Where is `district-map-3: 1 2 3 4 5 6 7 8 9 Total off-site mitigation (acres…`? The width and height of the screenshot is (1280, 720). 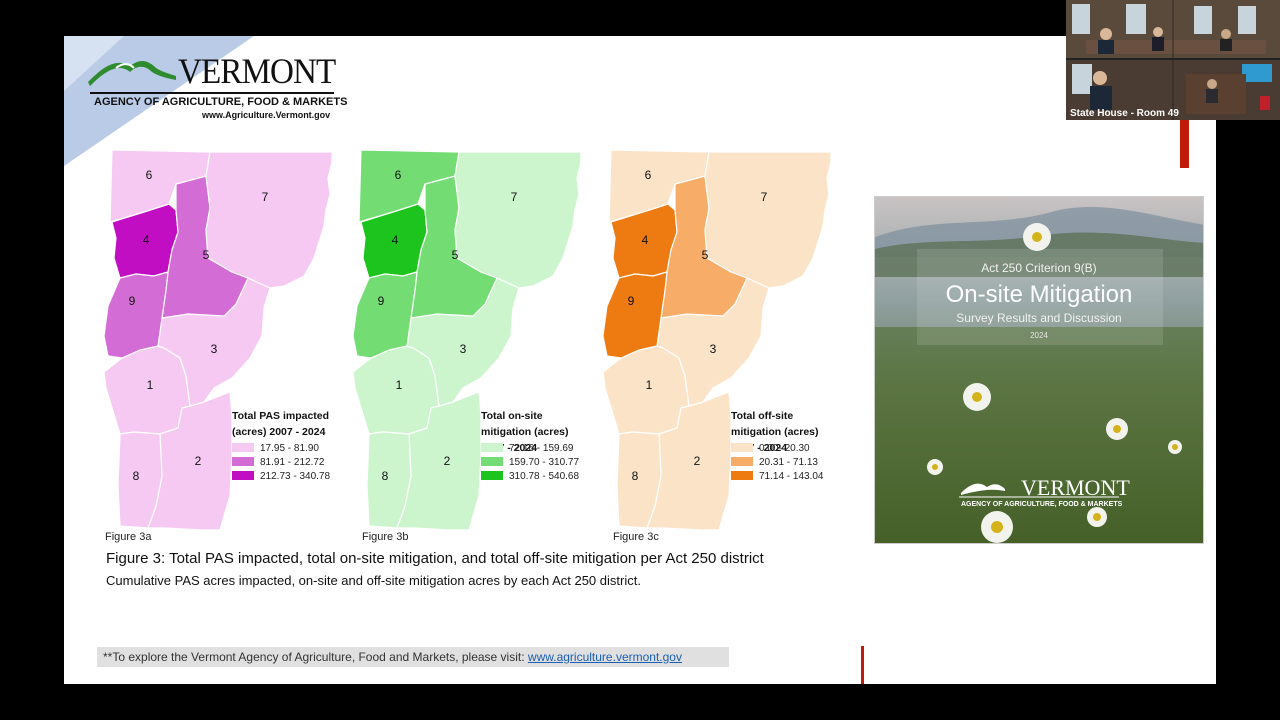 district-map-3: 1 2 3 4 5 6 7 8 9 Total off-site mitigation (acres… is located at coordinates (717, 340).